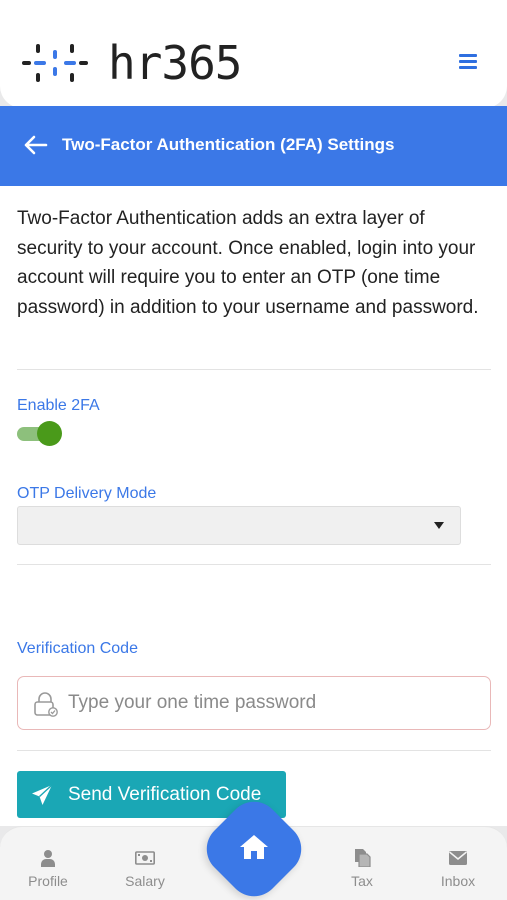 This screenshot has height=900, width=507. I want to click on documents-icon, so click(363, 858).